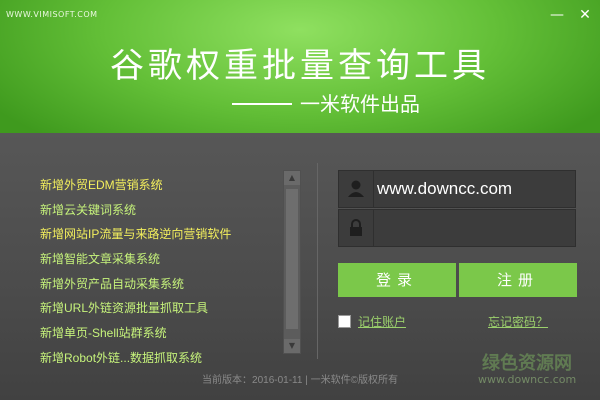  Describe the element at coordinates (159, 259) in the screenshot. I see `news-item: 新增智能文章采集系统` at that location.